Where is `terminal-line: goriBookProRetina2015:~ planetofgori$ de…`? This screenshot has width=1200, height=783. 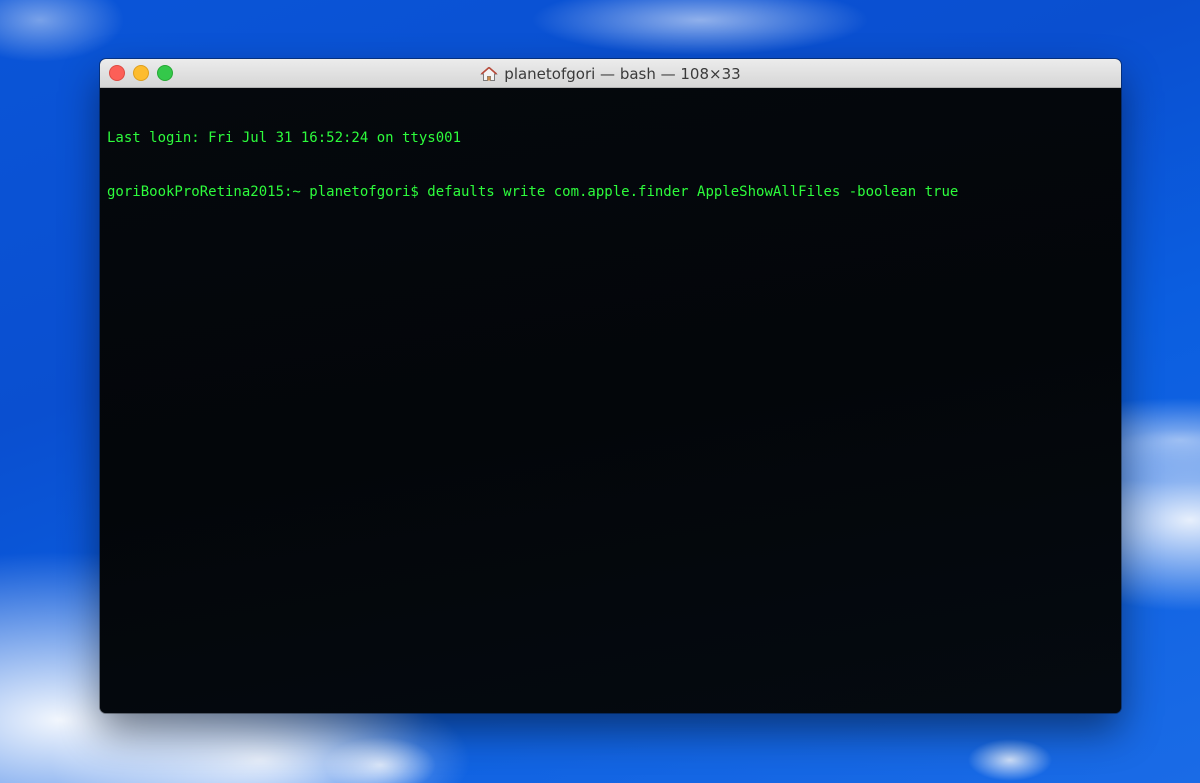 terminal-line: goriBookProRetina2015:~ planetofgori$ de… is located at coordinates (533, 192).